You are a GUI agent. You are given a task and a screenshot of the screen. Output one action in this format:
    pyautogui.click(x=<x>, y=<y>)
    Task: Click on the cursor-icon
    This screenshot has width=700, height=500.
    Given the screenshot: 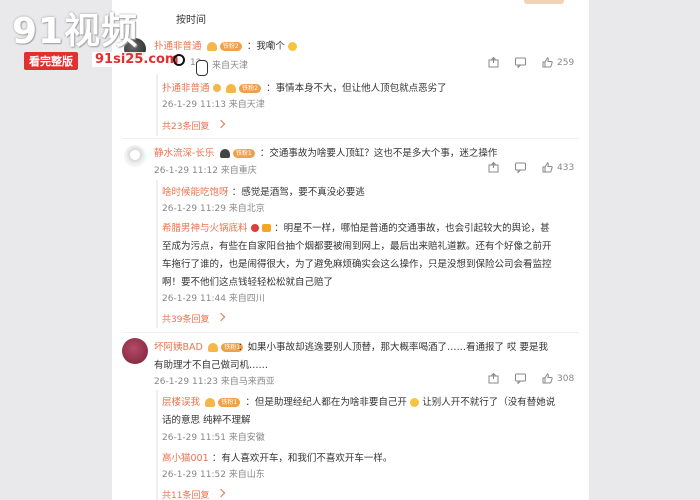 What is the action you would take?
    pyautogui.click(x=202, y=68)
    